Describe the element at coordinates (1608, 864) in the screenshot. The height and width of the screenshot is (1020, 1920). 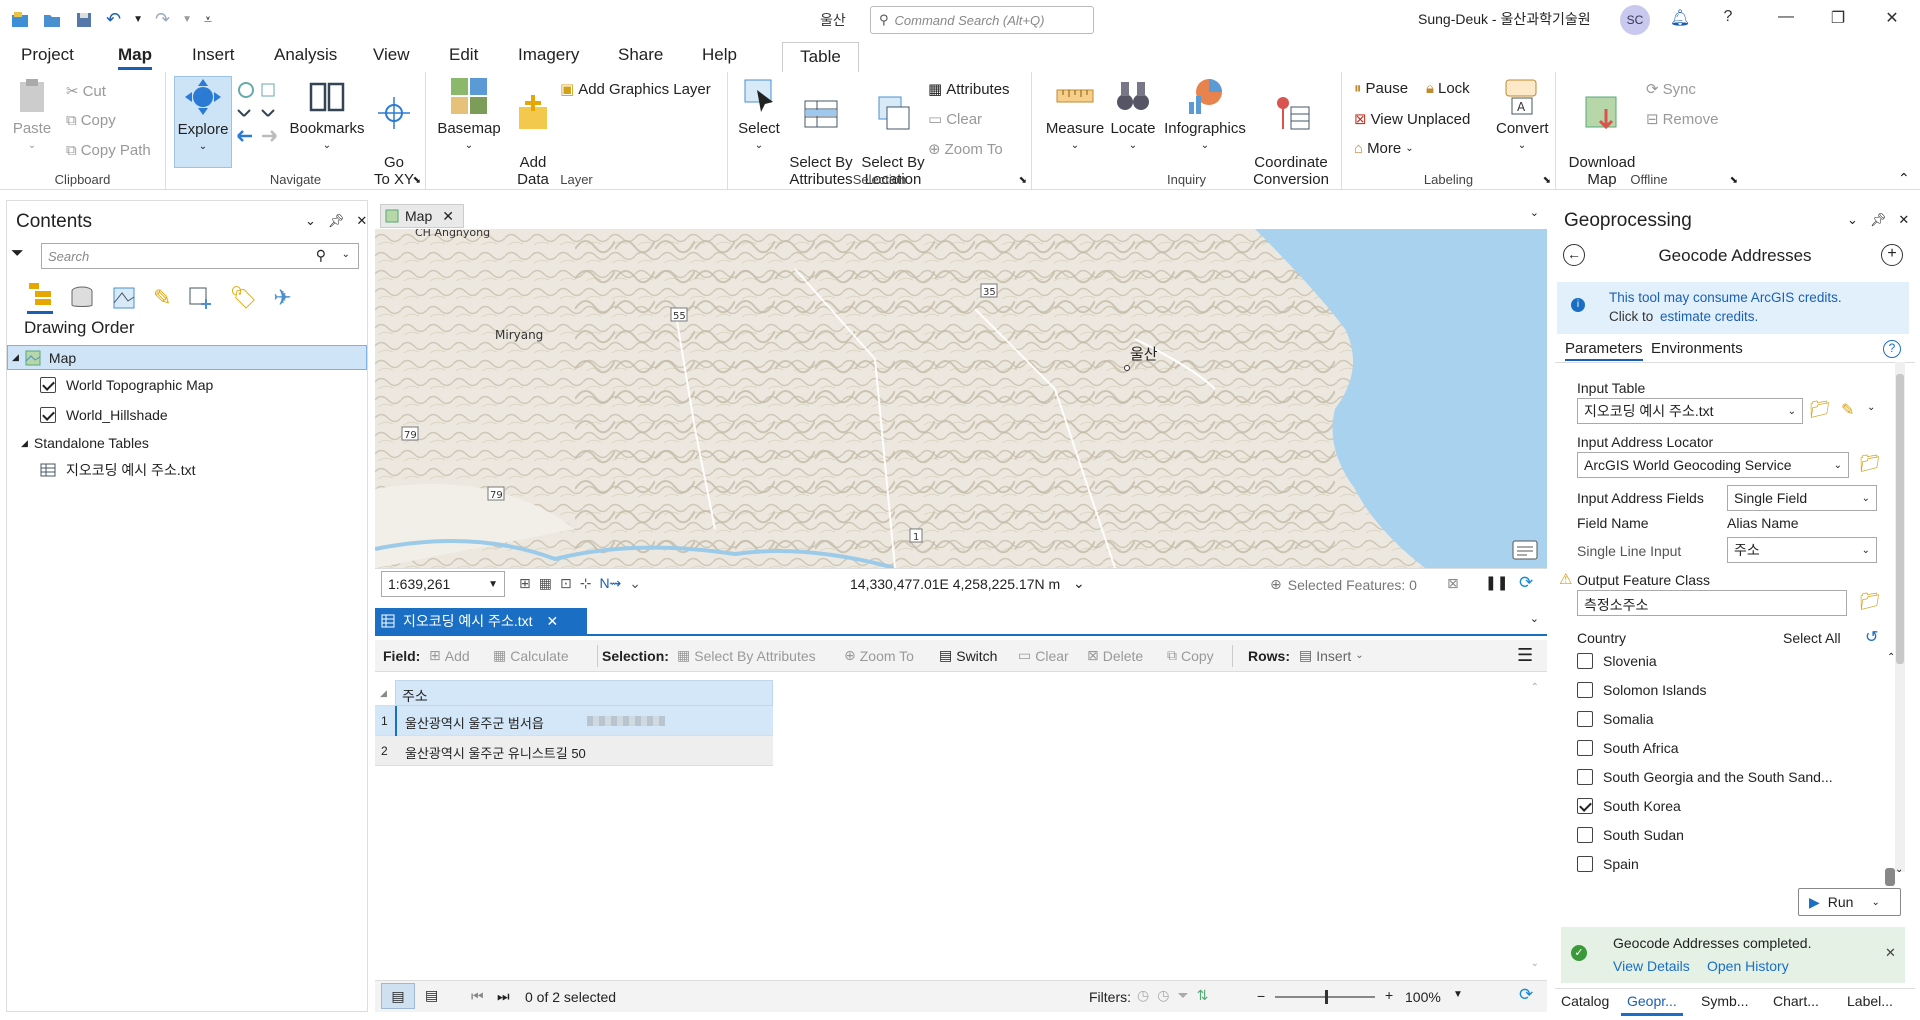
I see `country-item: Spain` at that location.